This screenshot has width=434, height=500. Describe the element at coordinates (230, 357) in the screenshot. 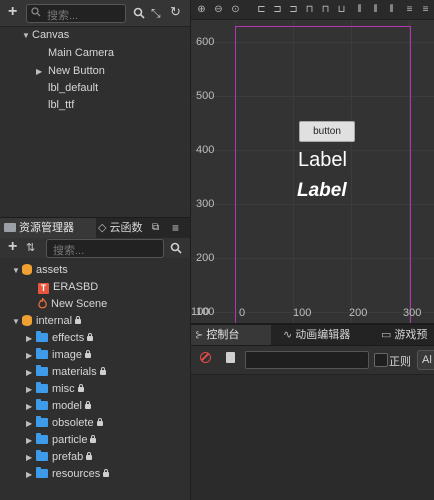

I see `log-file-icon` at that location.